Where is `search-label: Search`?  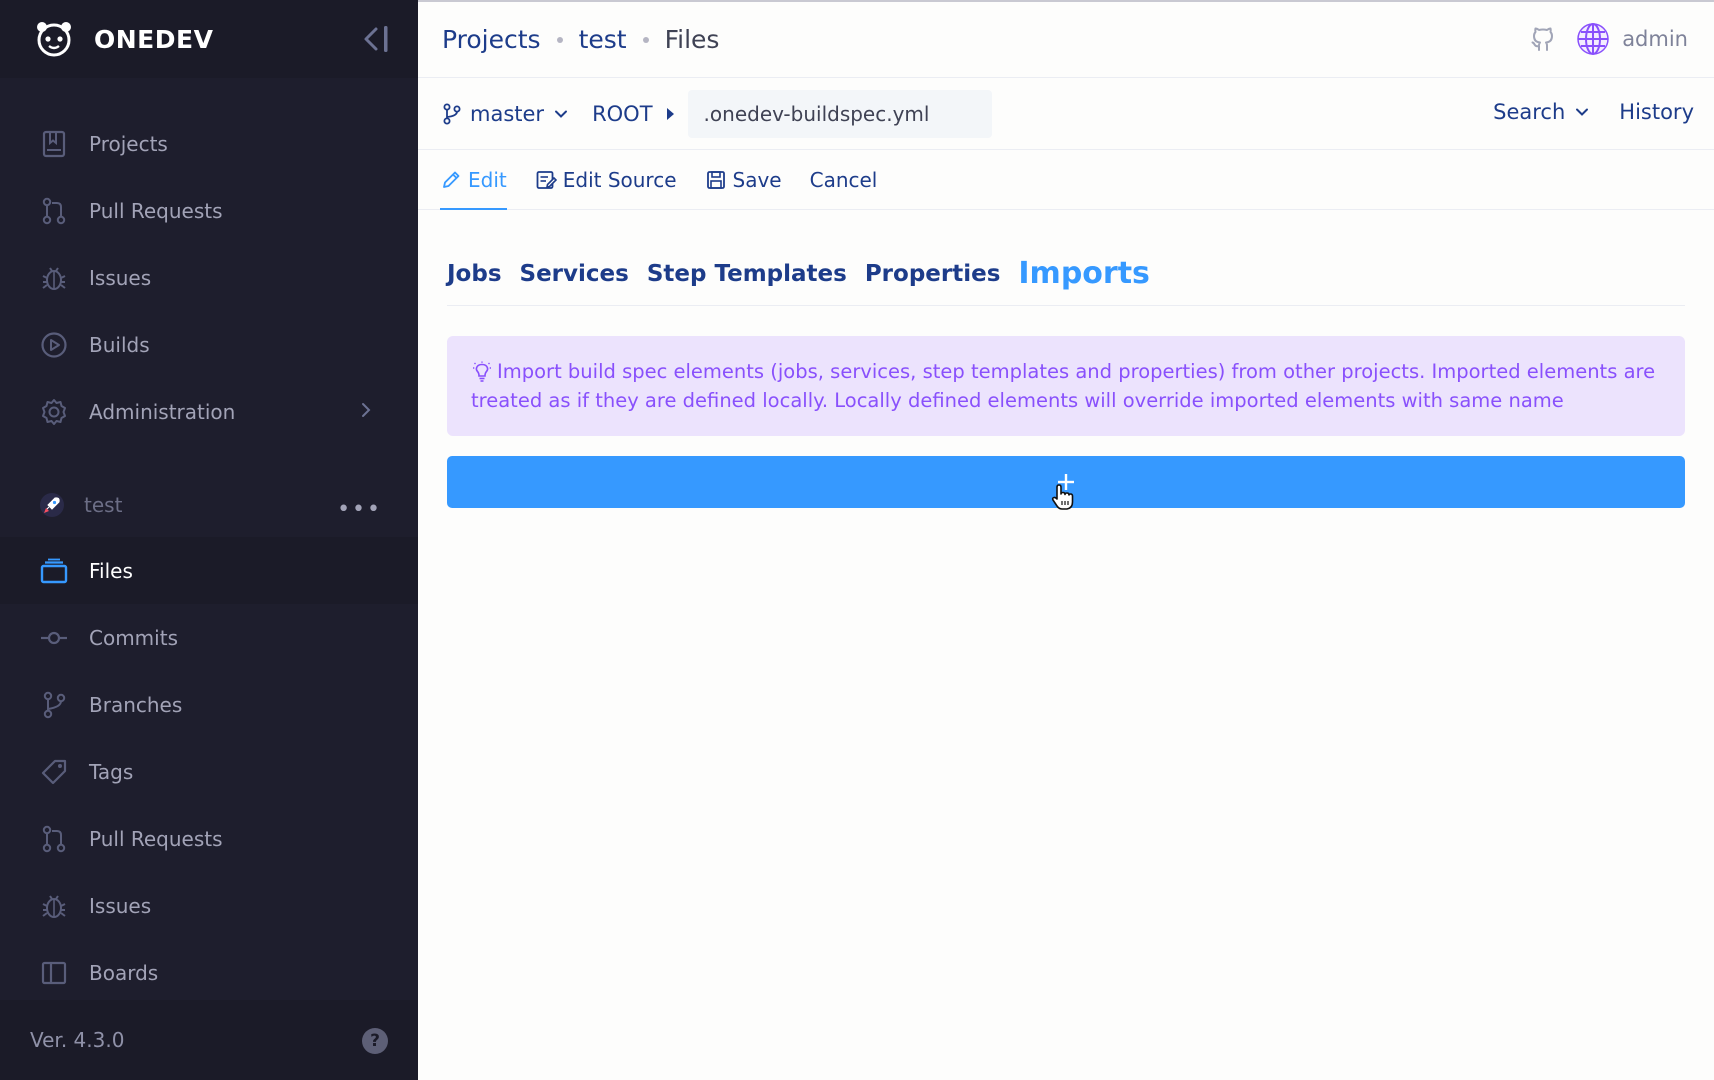
search-label: Search is located at coordinates (1529, 112).